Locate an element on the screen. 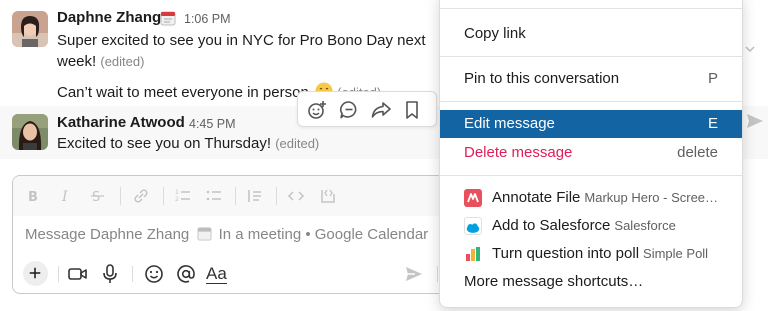 The width and height of the screenshot is (768, 311). send-icon-background is located at coordinates (755, 123).